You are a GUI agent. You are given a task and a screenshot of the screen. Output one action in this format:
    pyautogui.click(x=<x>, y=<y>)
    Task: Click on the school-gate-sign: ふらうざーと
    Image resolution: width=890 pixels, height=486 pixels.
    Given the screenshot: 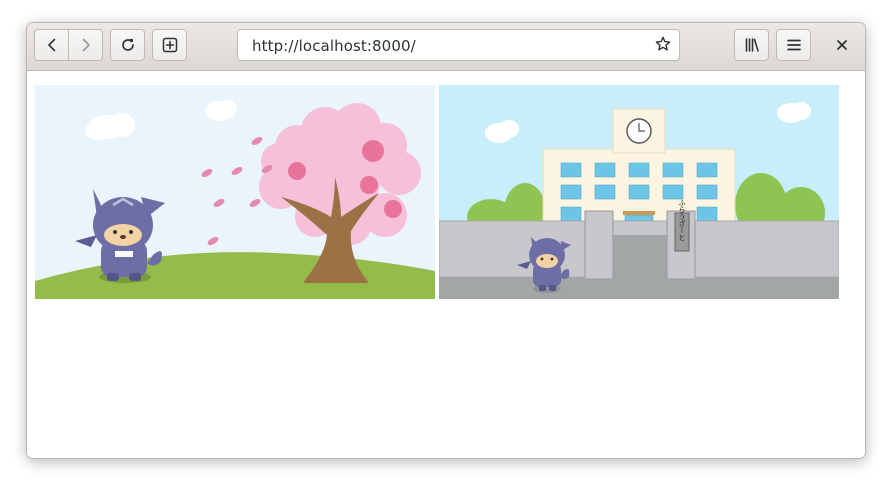 What is the action you would take?
    pyautogui.click(x=682, y=220)
    